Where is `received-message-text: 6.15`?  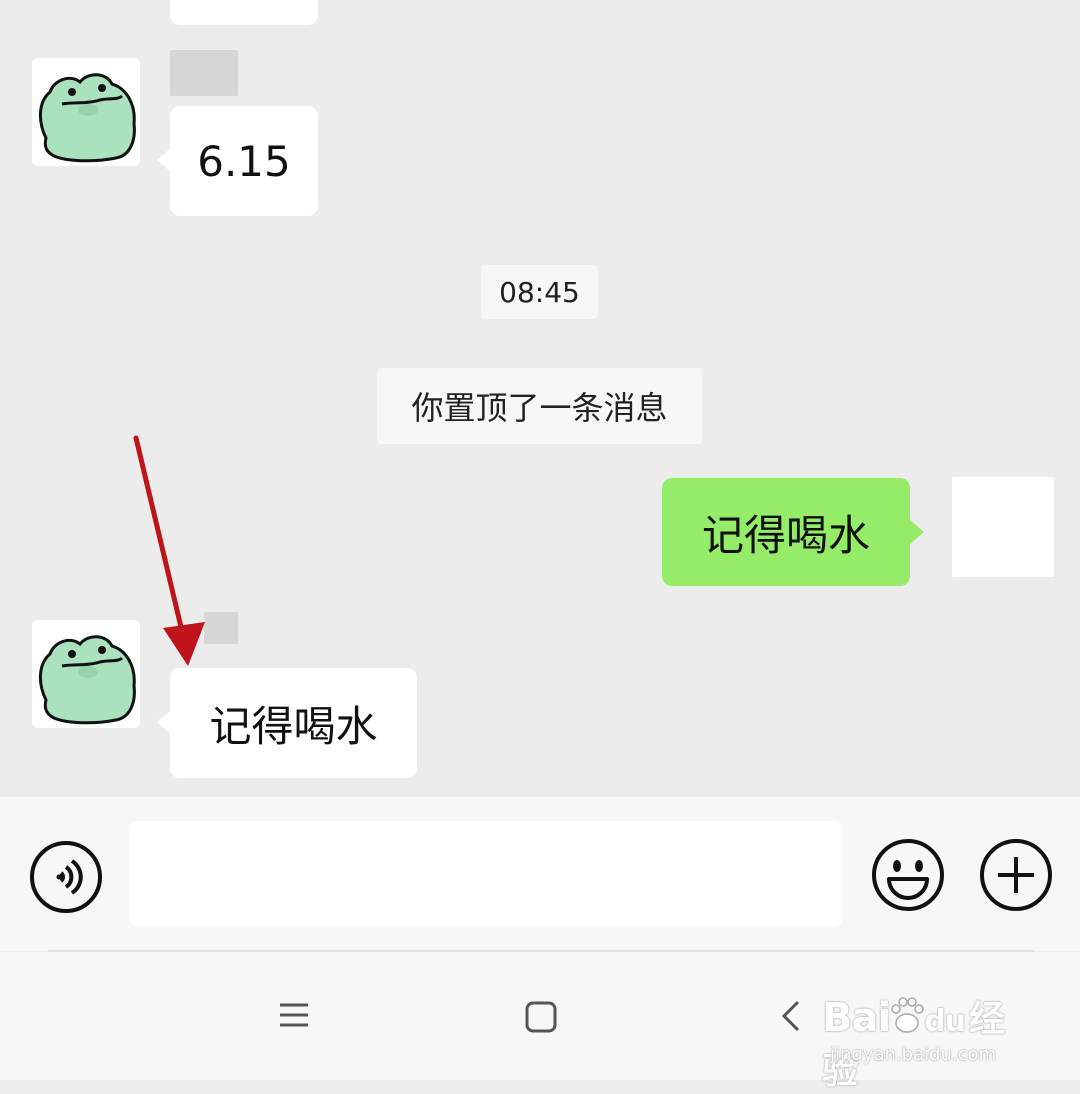 received-message-text: 6.15 is located at coordinates (244, 161).